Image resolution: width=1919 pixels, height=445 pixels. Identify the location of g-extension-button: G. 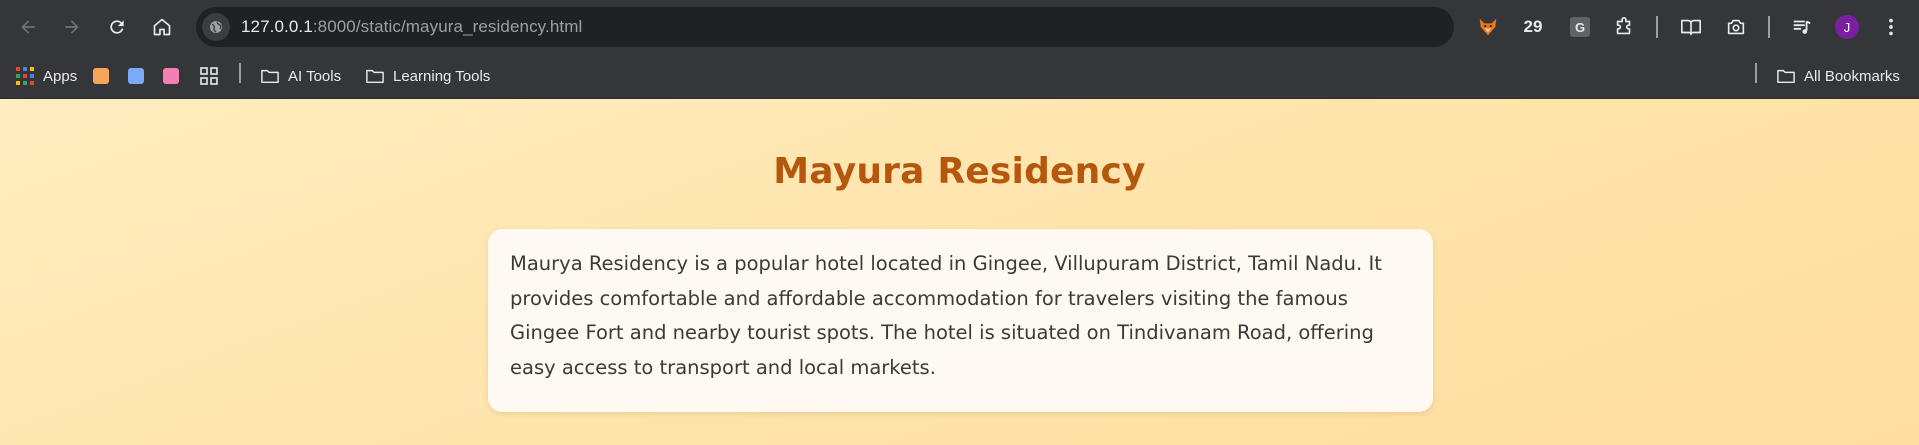
(1580, 27).